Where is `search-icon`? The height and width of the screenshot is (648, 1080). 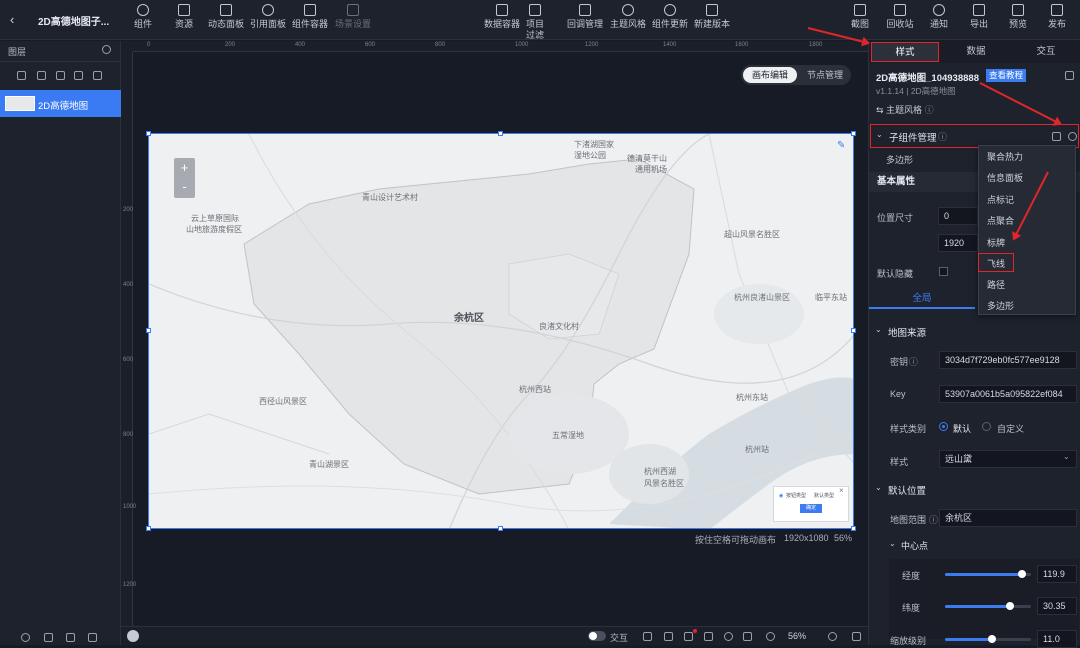
search-icon is located at coordinates (106, 49).